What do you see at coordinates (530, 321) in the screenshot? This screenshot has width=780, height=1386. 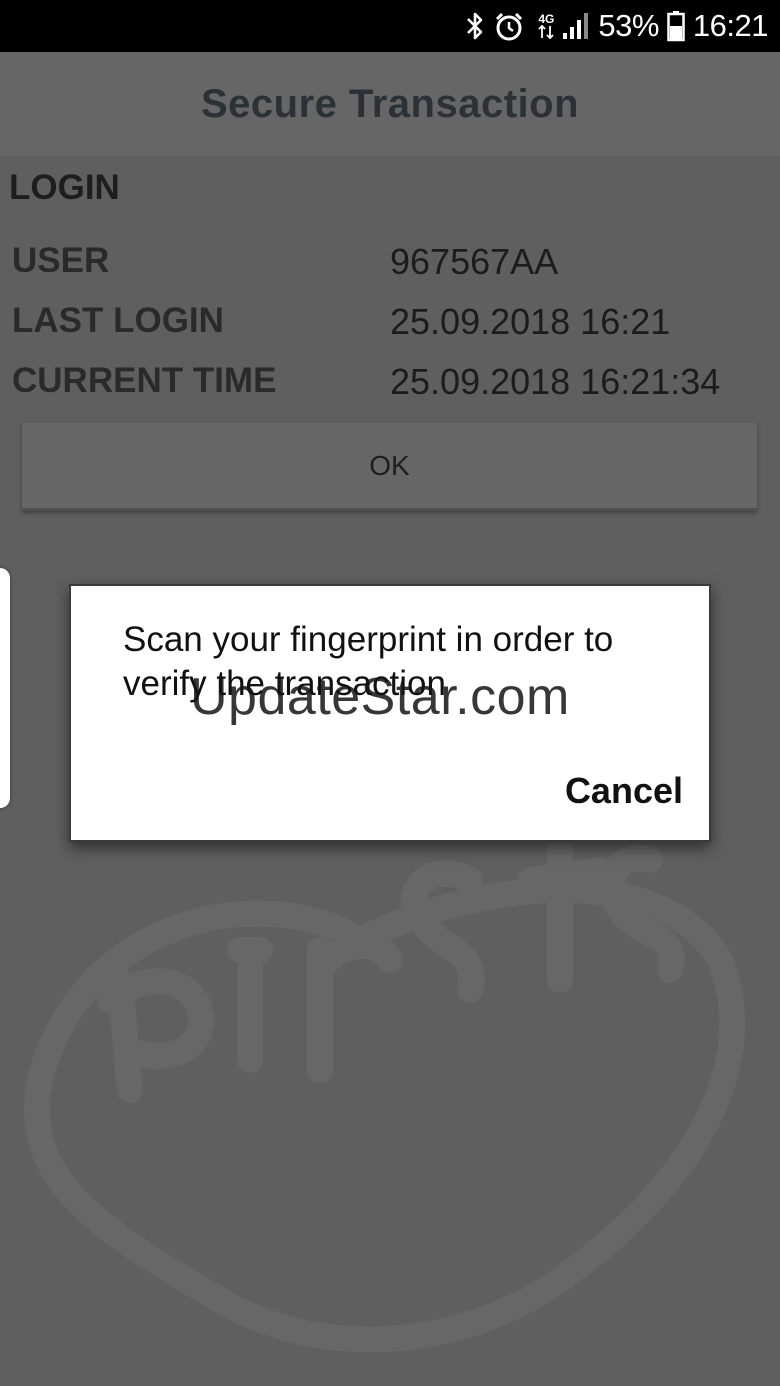 I see `last-login-value: 25.09.2018 16:21` at bounding box center [530, 321].